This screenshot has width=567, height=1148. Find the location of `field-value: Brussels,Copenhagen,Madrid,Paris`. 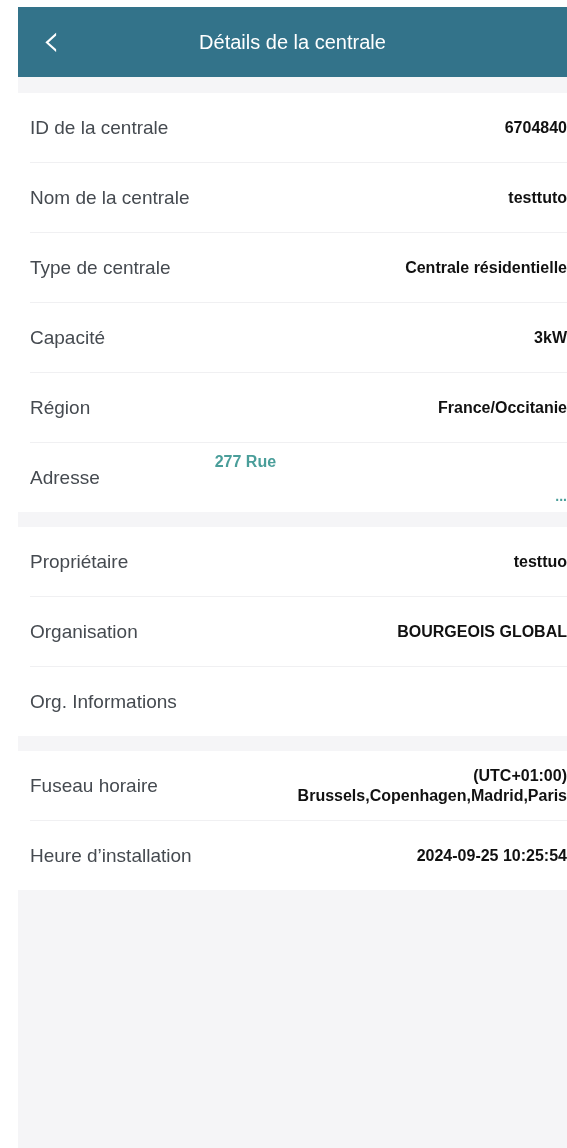

field-value: Brussels,Copenhagen,Madrid,Paris is located at coordinates (432, 795).